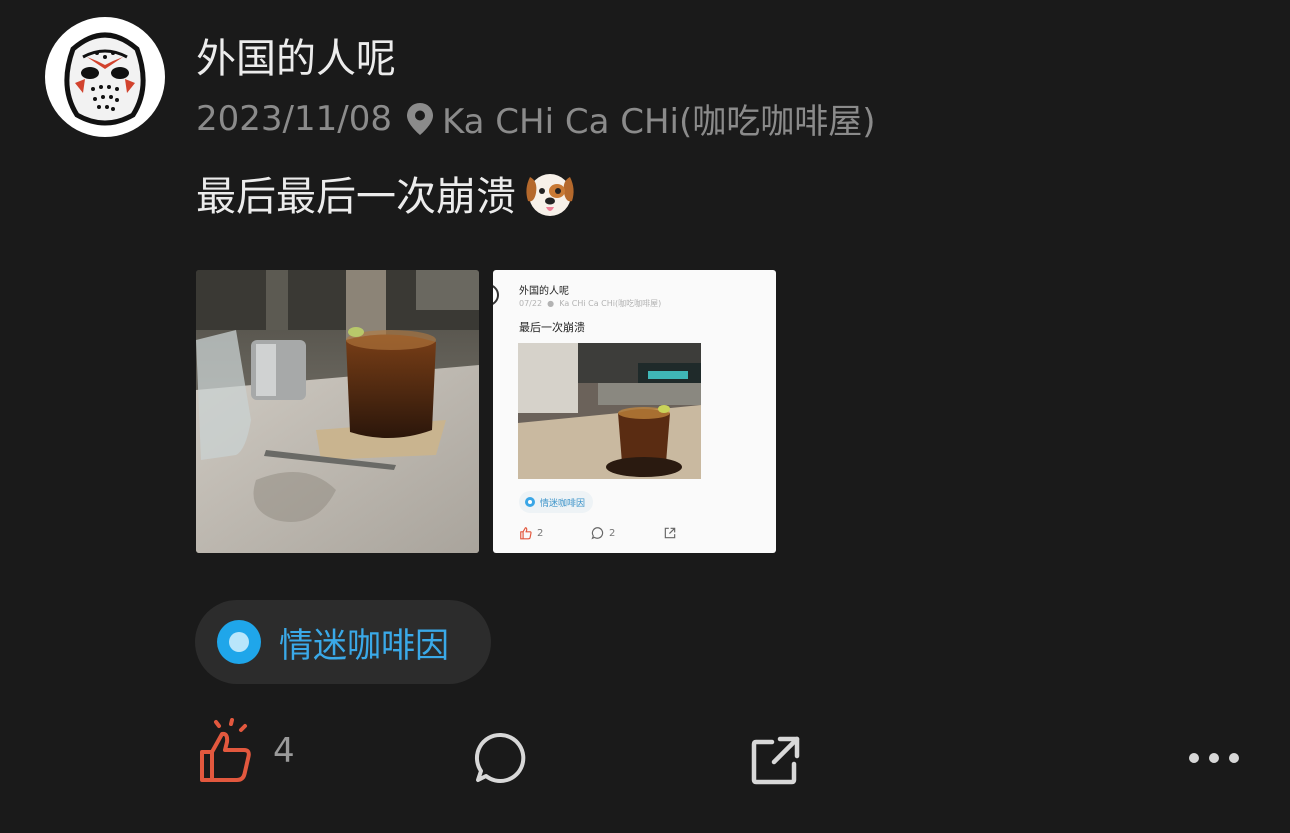 The height and width of the screenshot is (833, 1290). Describe the element at coordinates (356, 197) in the screenshot. I see `post-text-content: 最后最后一次崩溃` at that location.